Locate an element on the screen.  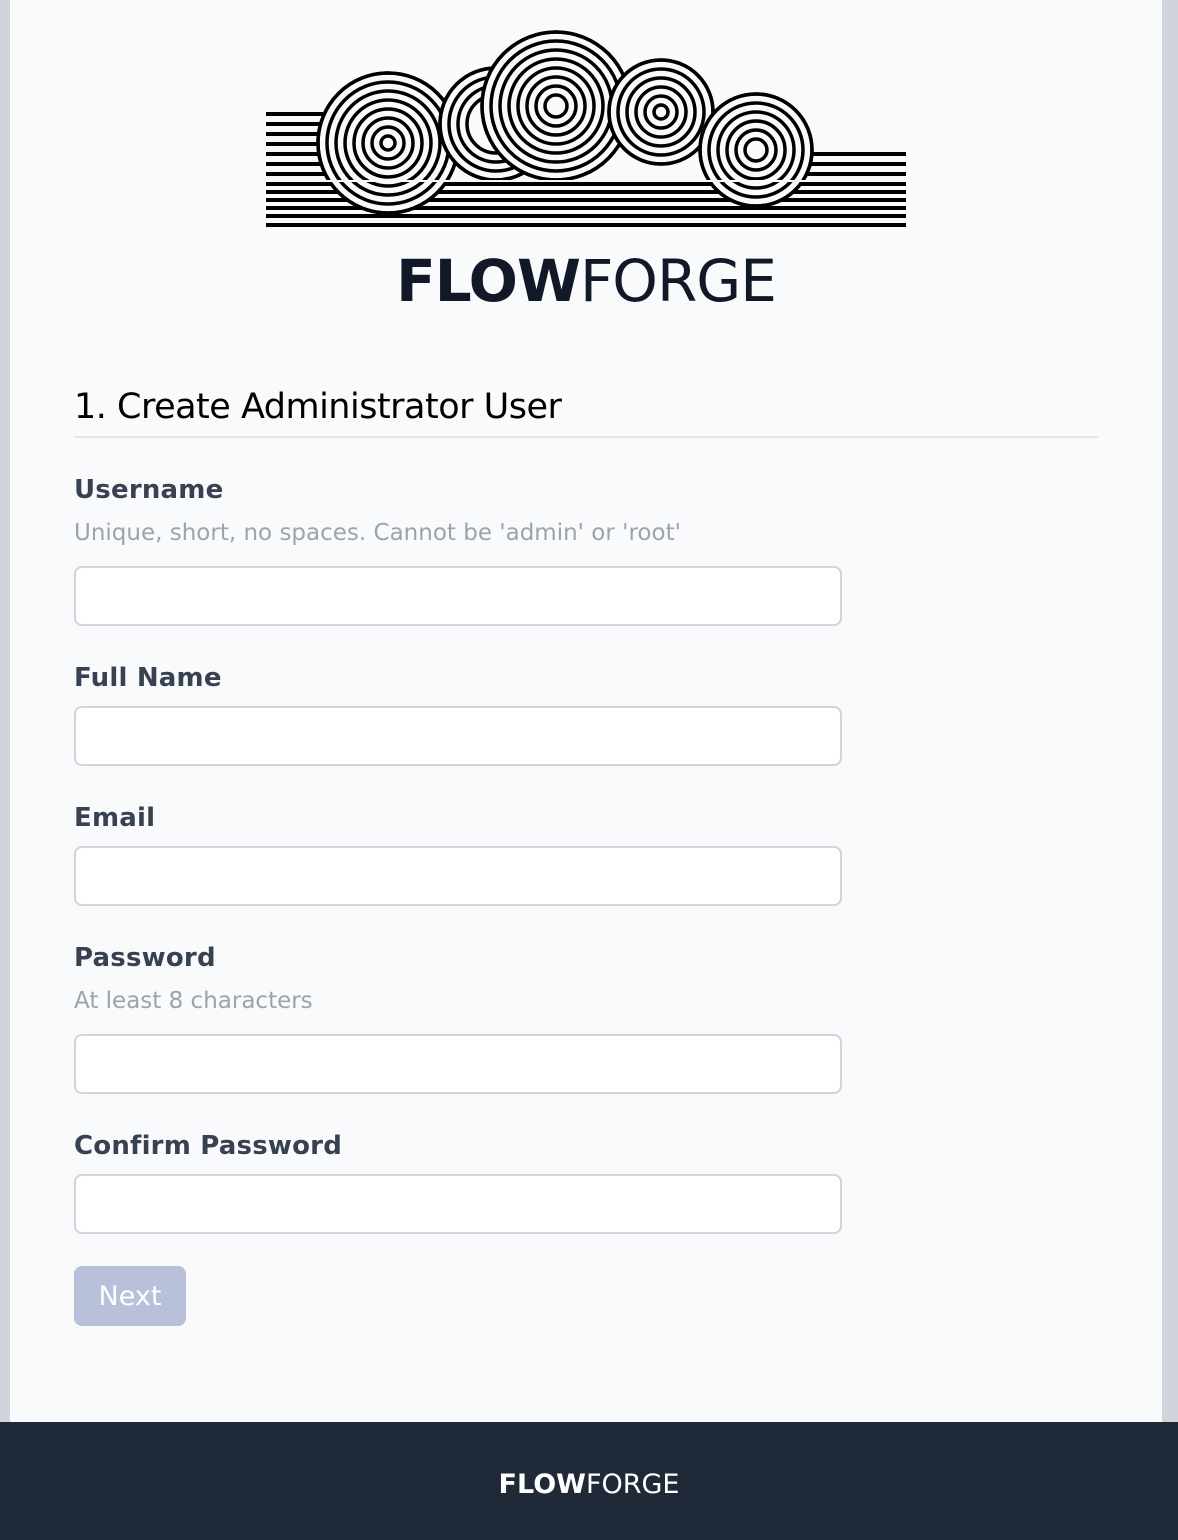
next-button: Next is located at coordinates (130, 1296).